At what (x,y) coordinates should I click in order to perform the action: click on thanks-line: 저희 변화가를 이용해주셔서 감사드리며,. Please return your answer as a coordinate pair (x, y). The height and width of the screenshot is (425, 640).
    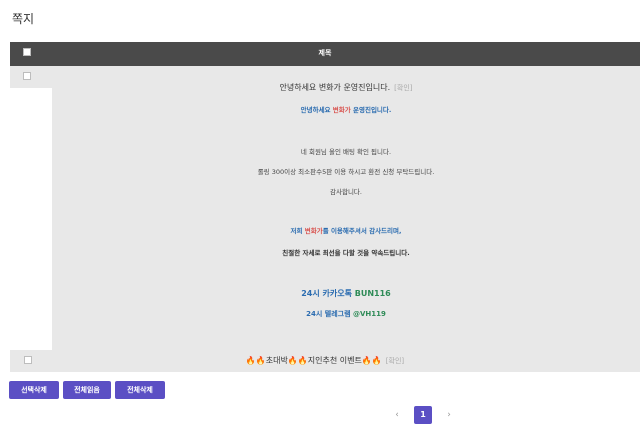
    Looking at the image, I should click on (346, 230).